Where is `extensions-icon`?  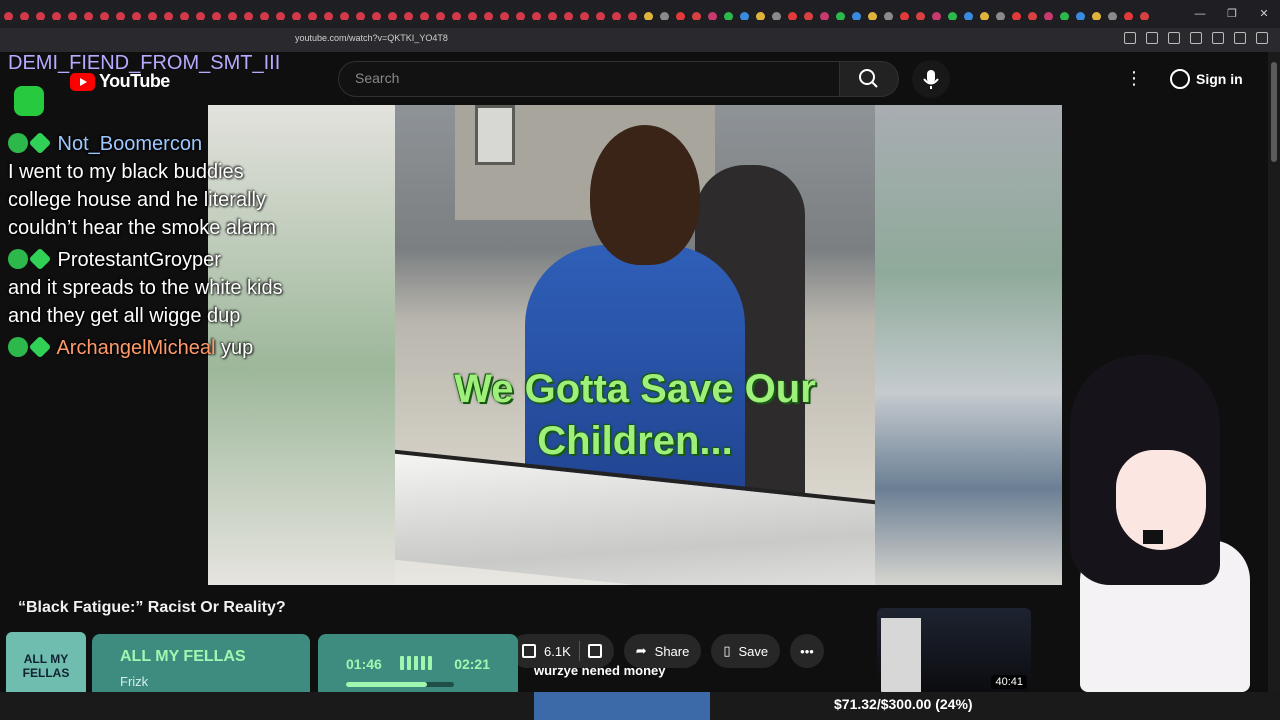 extensions-icon is located at coordinates (1130, 38).